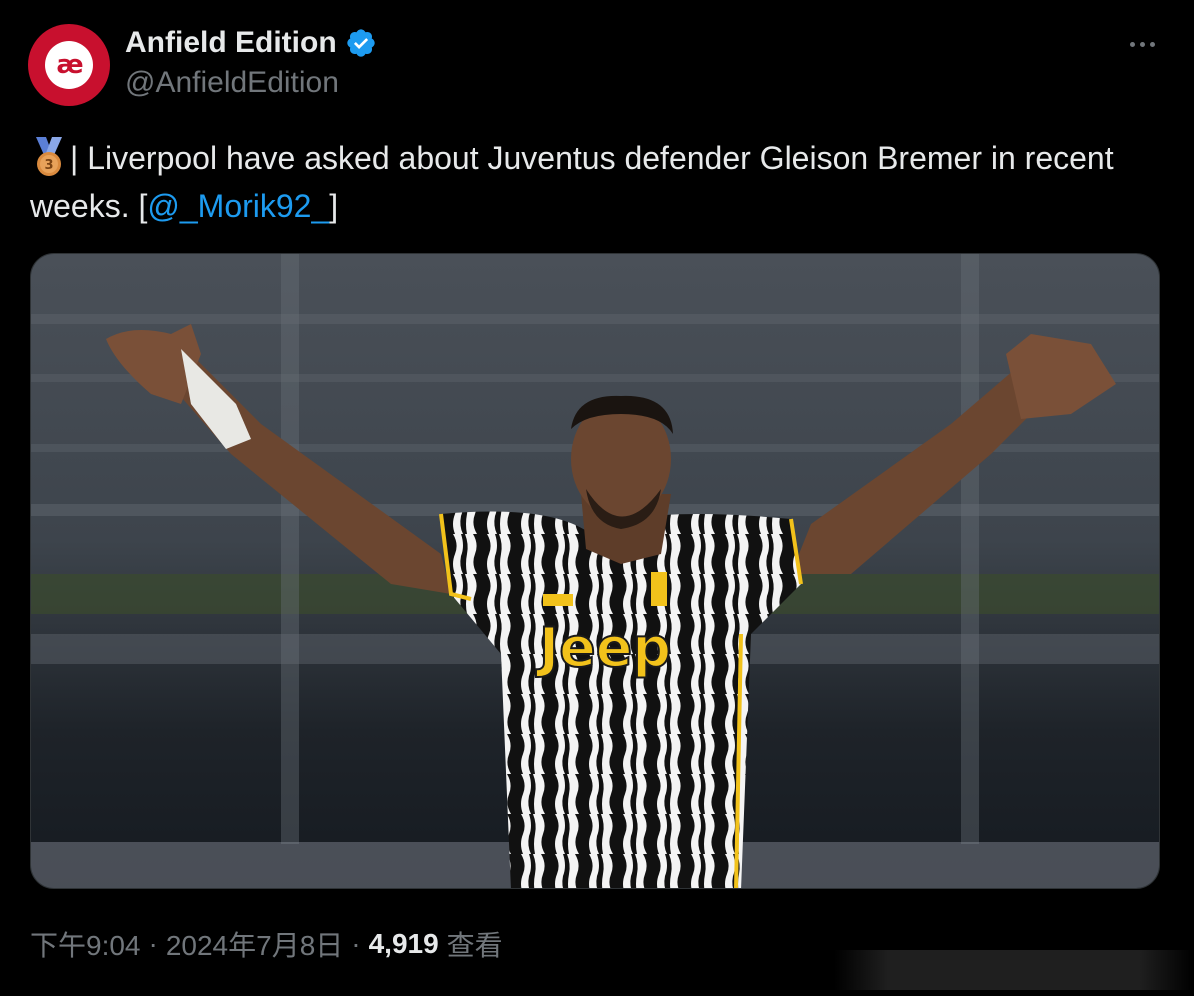 The height and width of the screenshot is (996, 1194). Describe the element at coordinates (85, 944) in the screenshot. I see `tweet-time: 下午9:04` at that location.